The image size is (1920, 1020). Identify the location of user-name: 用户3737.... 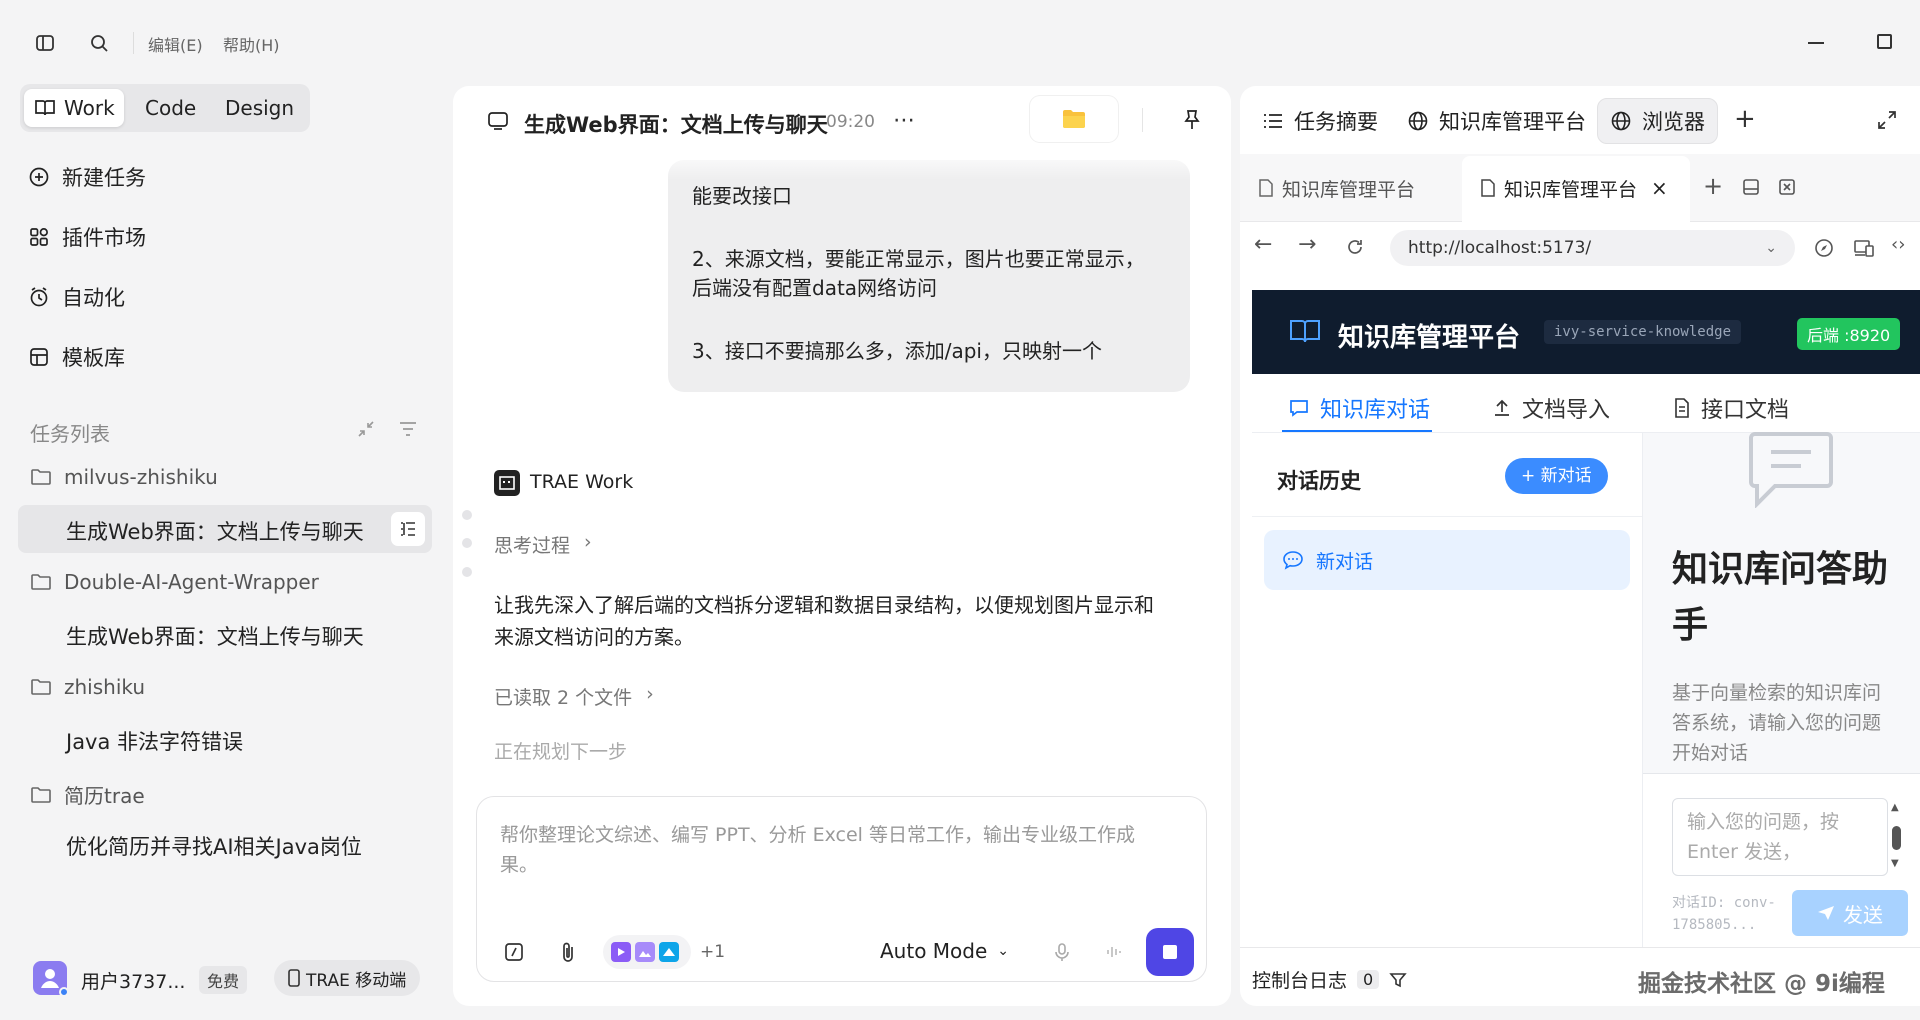
(133, 980).